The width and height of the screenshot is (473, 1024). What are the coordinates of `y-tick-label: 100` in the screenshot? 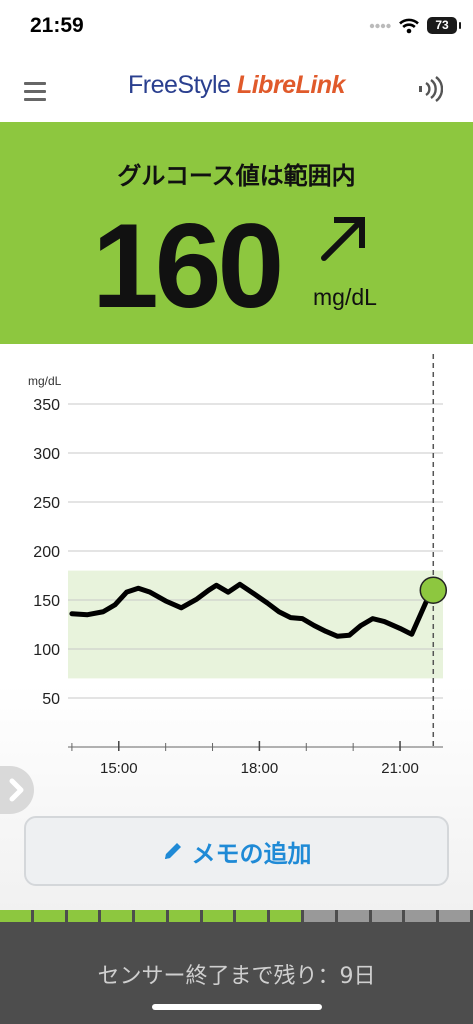 It's located at (46, 650).